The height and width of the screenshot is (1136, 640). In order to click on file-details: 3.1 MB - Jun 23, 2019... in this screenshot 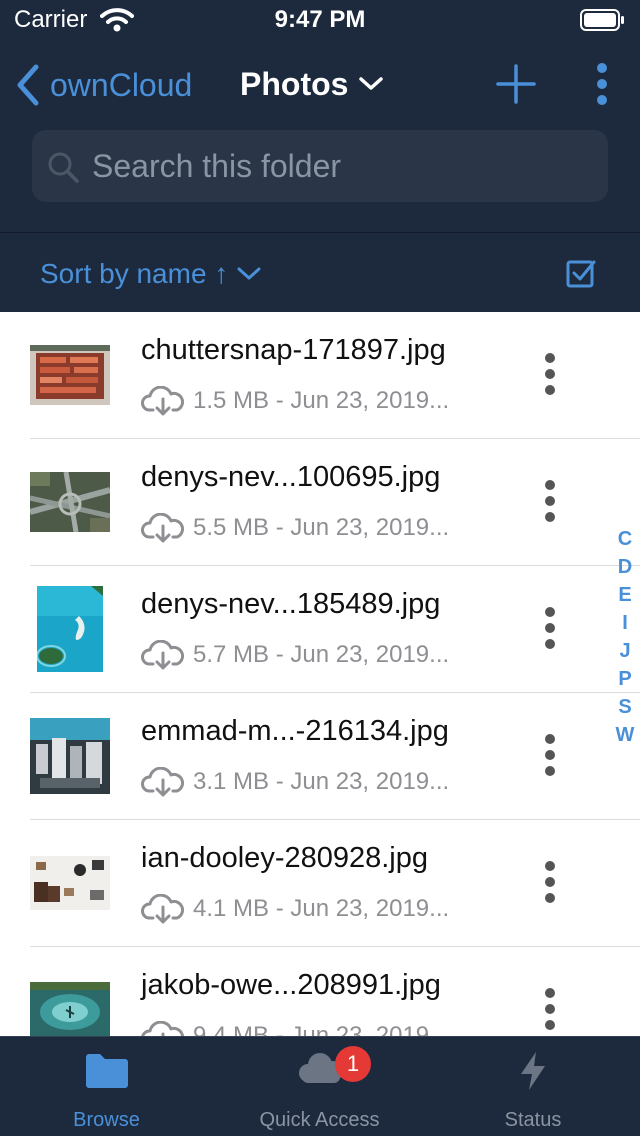, I will do `click(321, 781)`.